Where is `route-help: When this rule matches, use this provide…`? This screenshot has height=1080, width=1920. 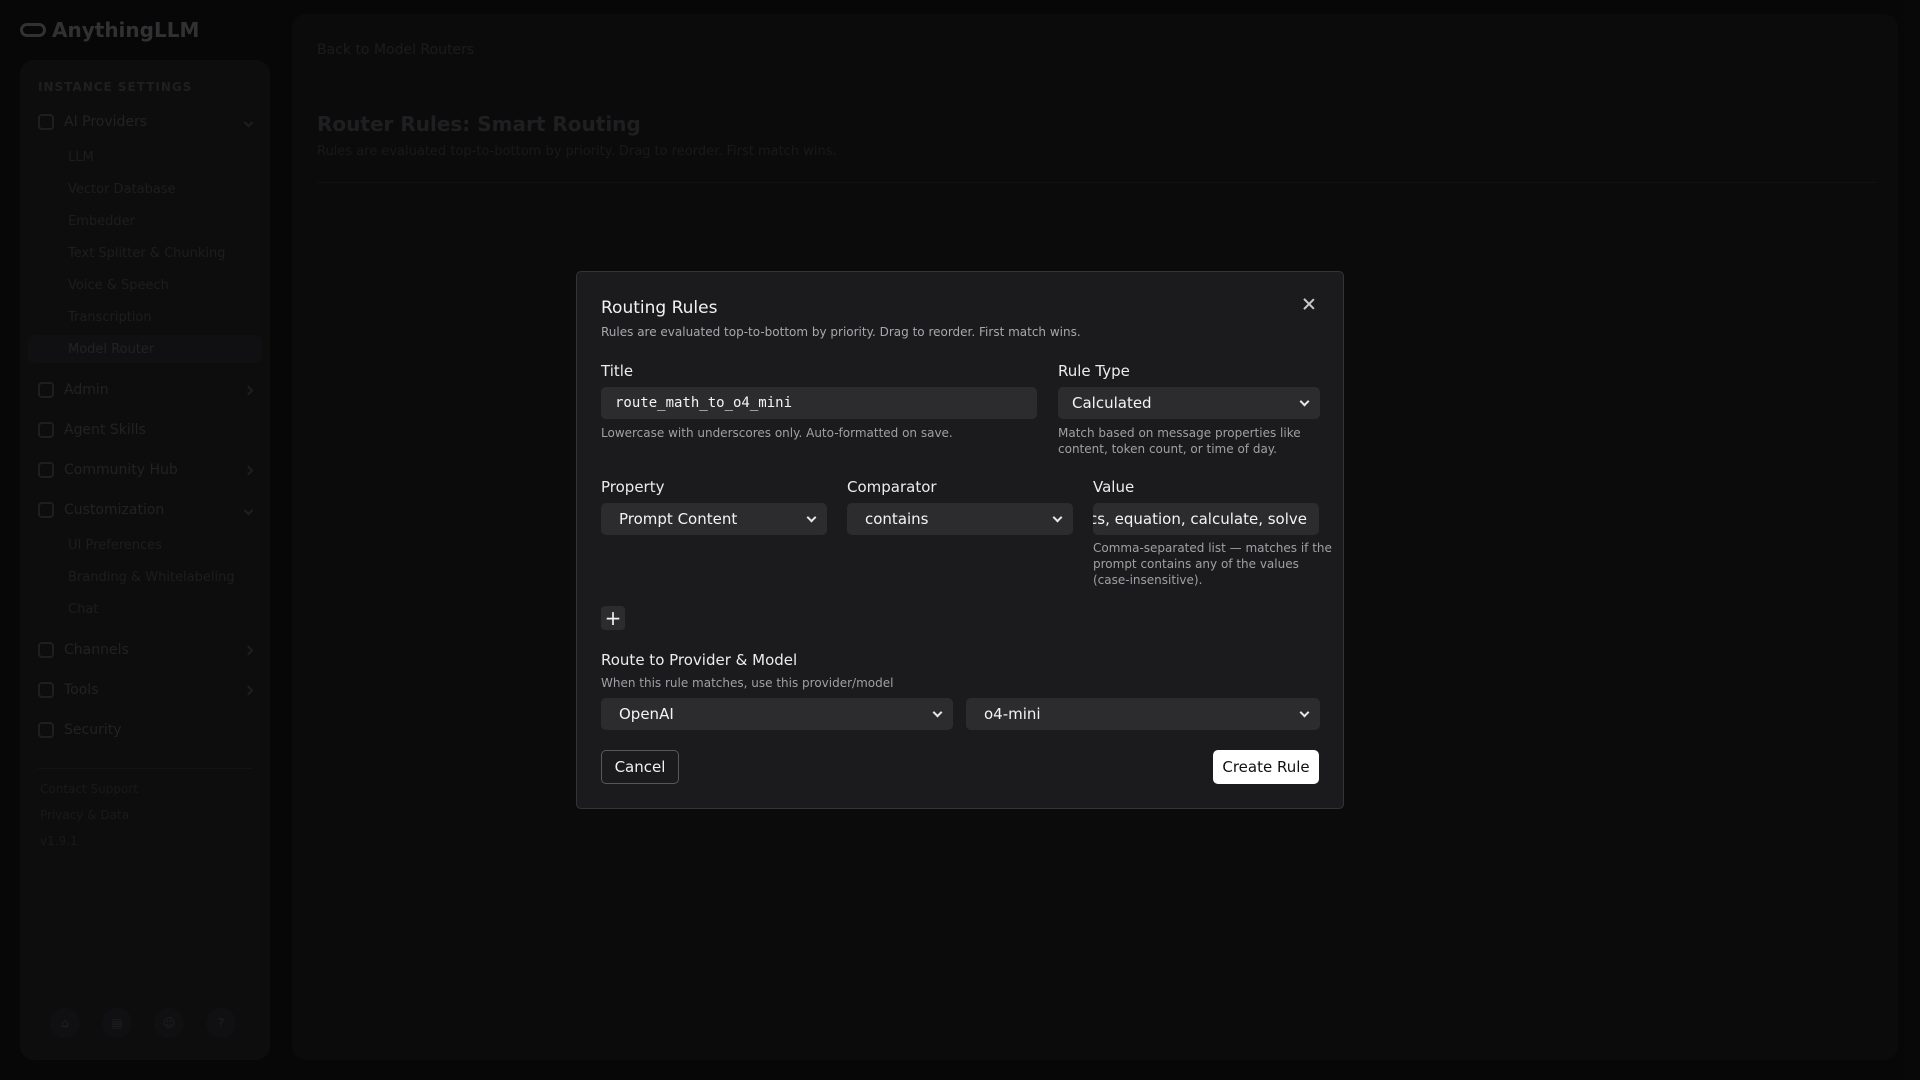
route-help: When this rule matches, use this provide… is located at coordinates (747, 683).